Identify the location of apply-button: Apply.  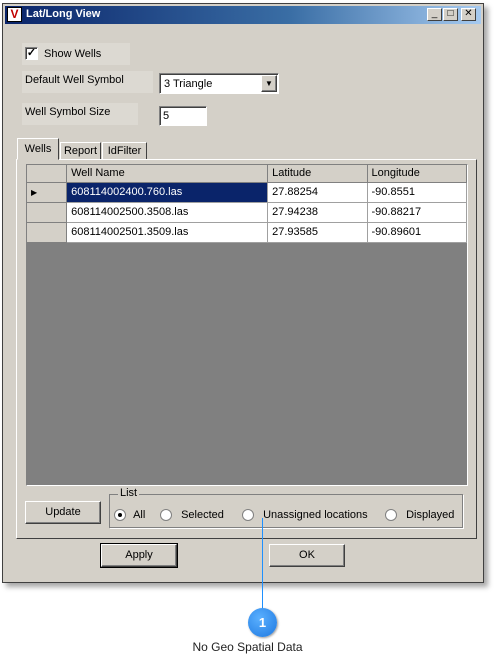
(139, 555).